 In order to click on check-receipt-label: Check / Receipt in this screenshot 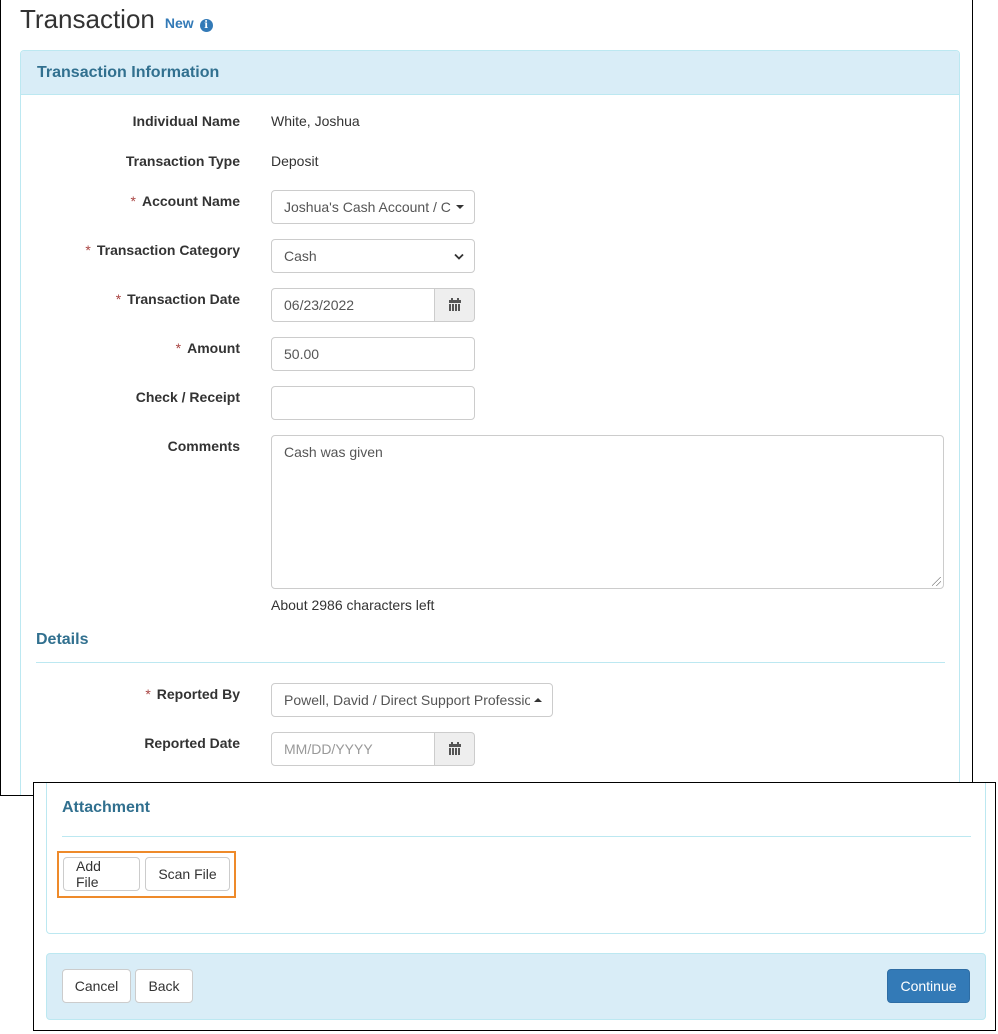, I will do `click(187, 397)`.